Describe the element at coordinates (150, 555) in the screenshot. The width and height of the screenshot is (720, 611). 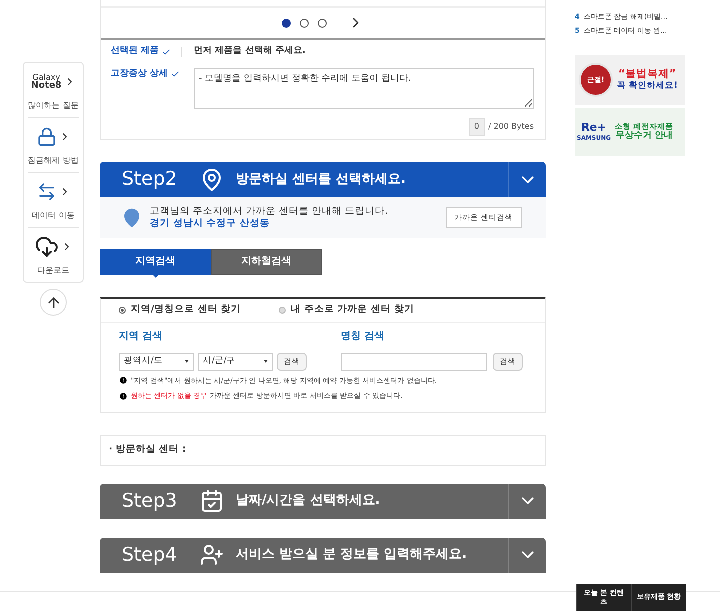
I see `step-number: Step4` at that location.